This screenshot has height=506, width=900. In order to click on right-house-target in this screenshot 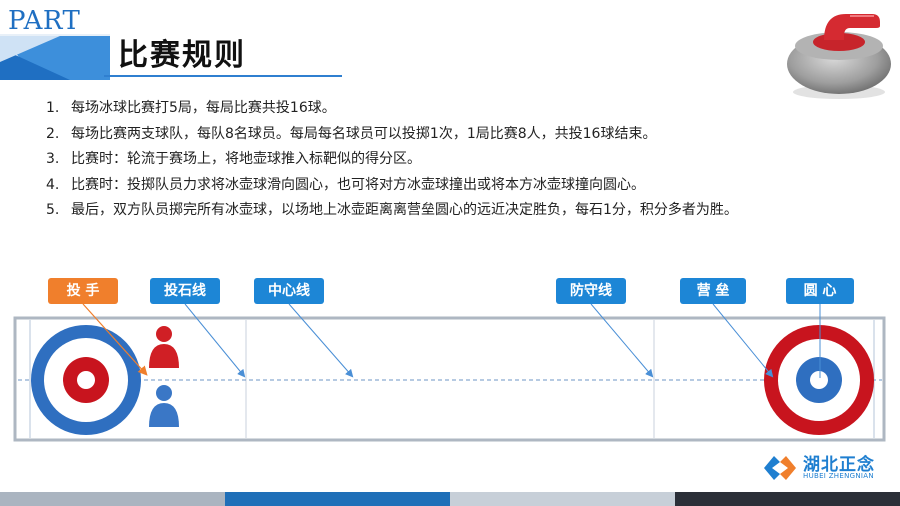, I will do `click(819, 380)`.